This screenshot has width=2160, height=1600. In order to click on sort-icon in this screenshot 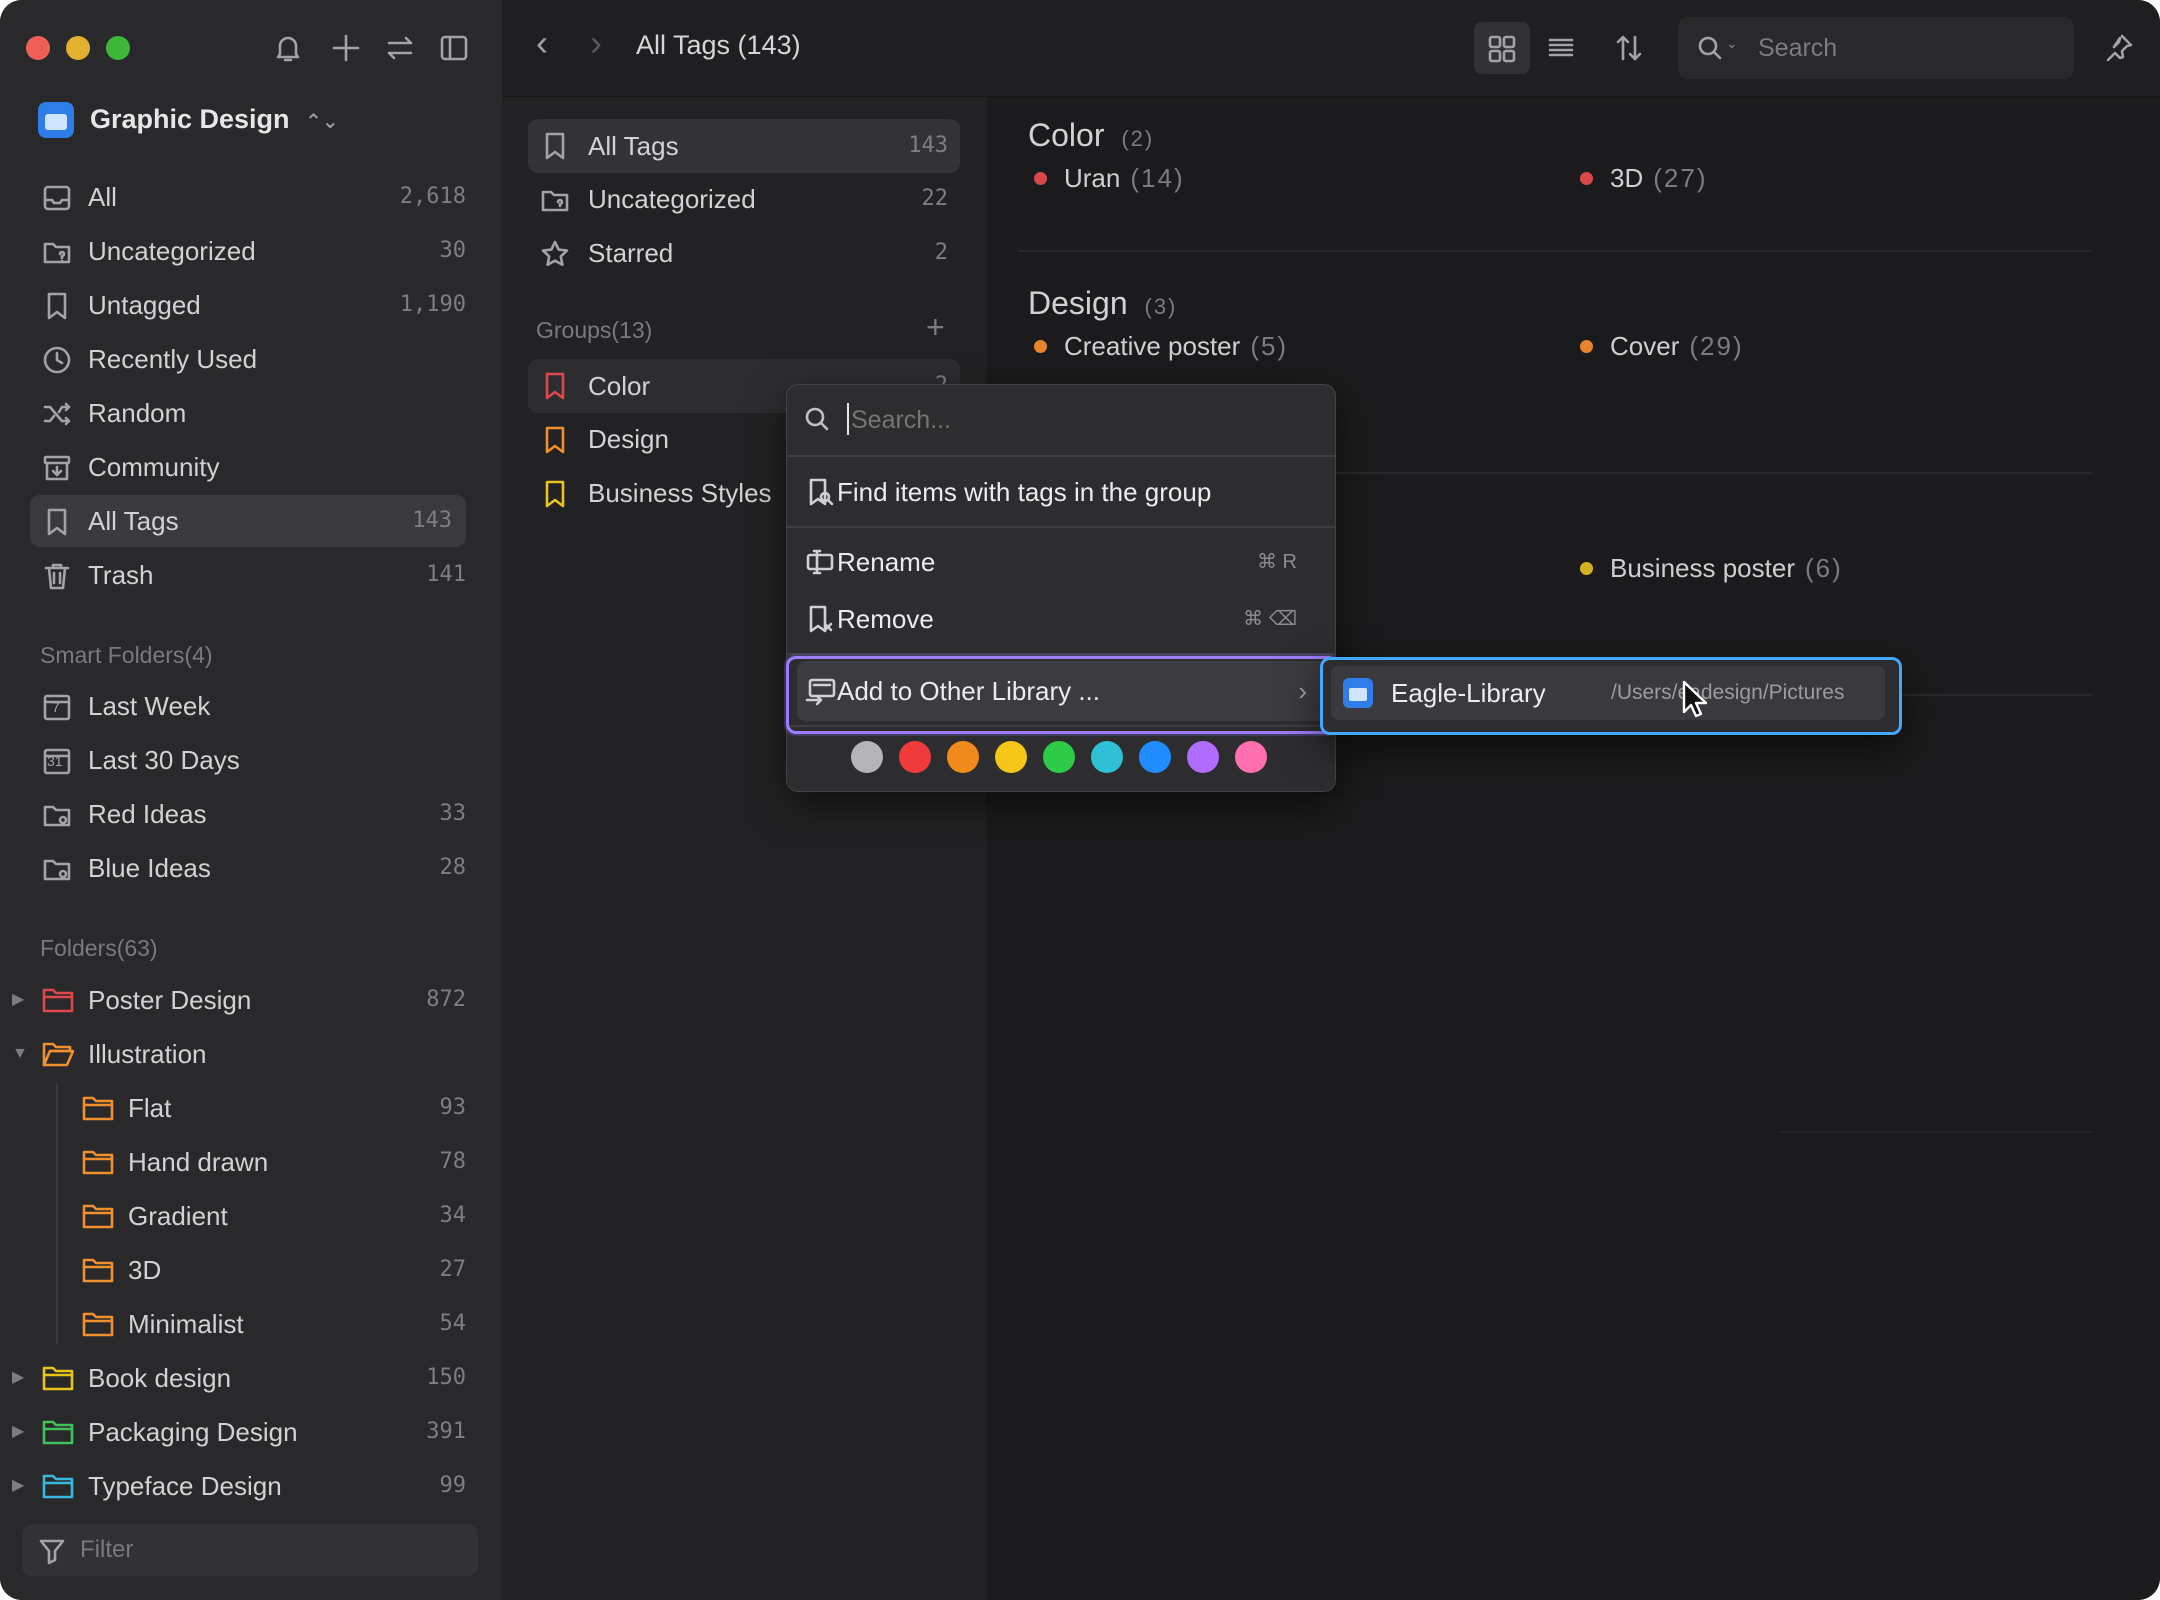, I will do `click(1629, 48)`.